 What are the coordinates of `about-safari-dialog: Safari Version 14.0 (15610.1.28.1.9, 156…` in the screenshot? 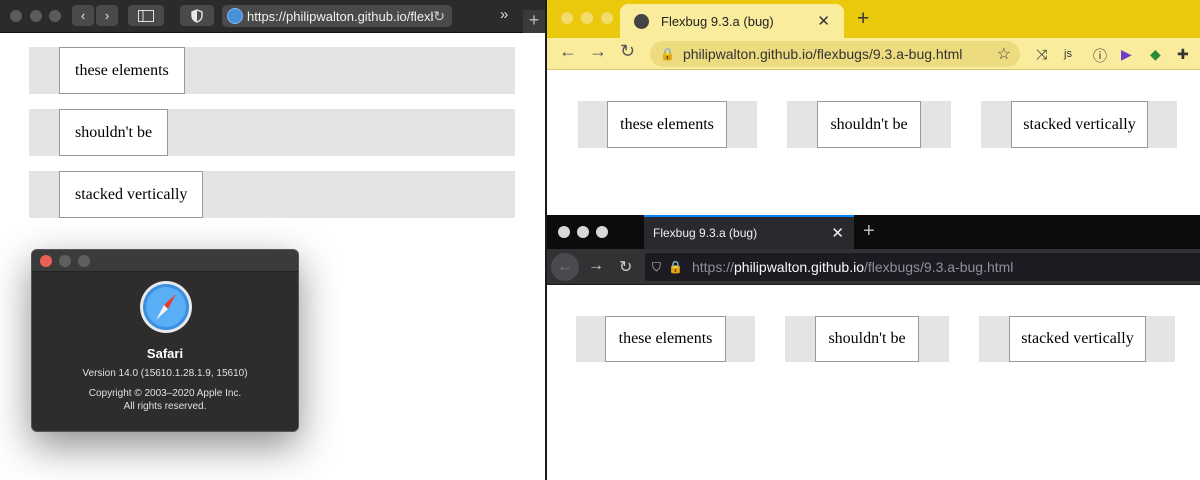 It's located at (165, 340).